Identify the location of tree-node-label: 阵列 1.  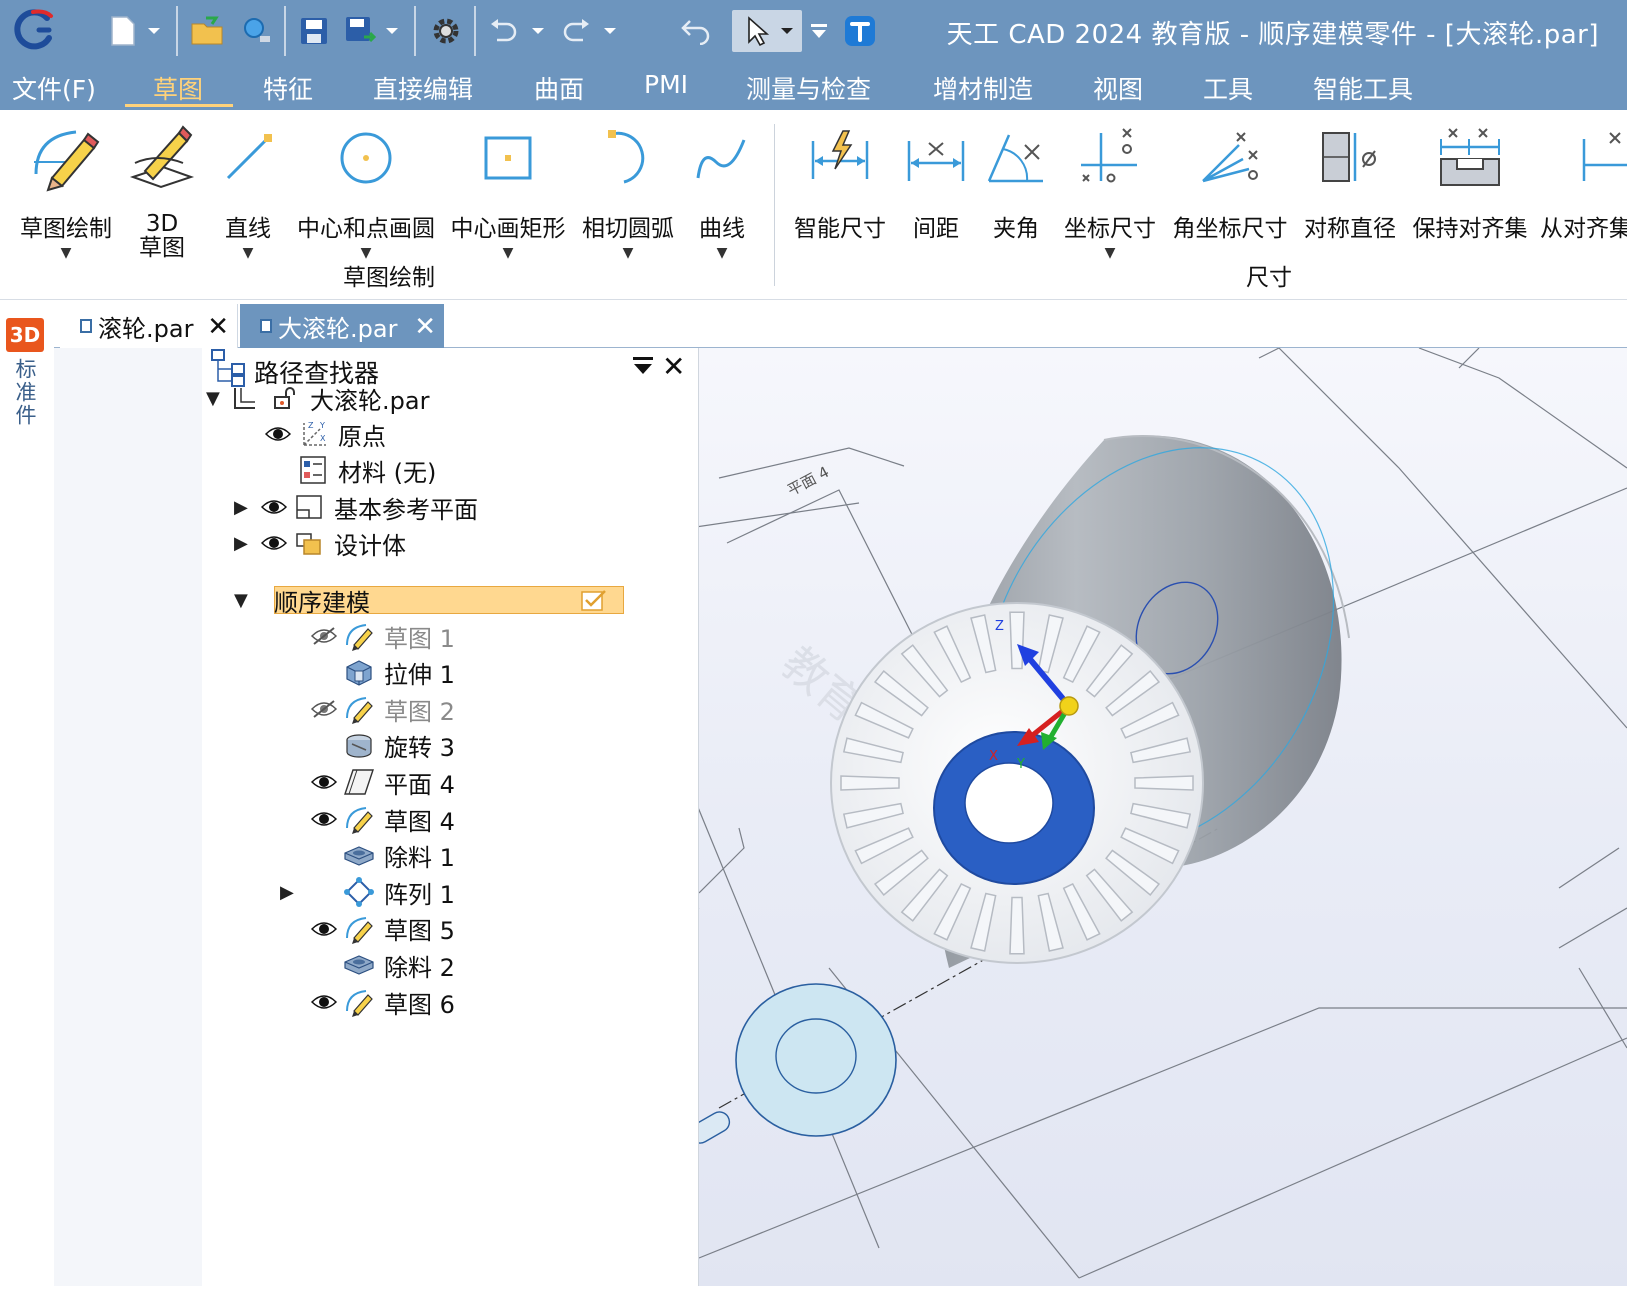
(419, 894).